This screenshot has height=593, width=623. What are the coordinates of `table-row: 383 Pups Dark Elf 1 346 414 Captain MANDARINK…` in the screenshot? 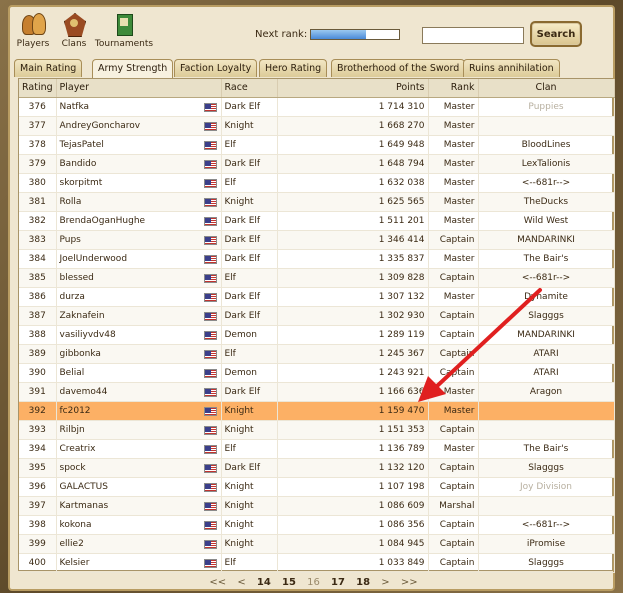 It's located at (317, 240).